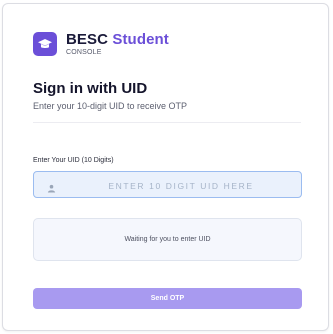  I want to click on status-message-box: Waiting for you to enter UID, so click(167, 239).